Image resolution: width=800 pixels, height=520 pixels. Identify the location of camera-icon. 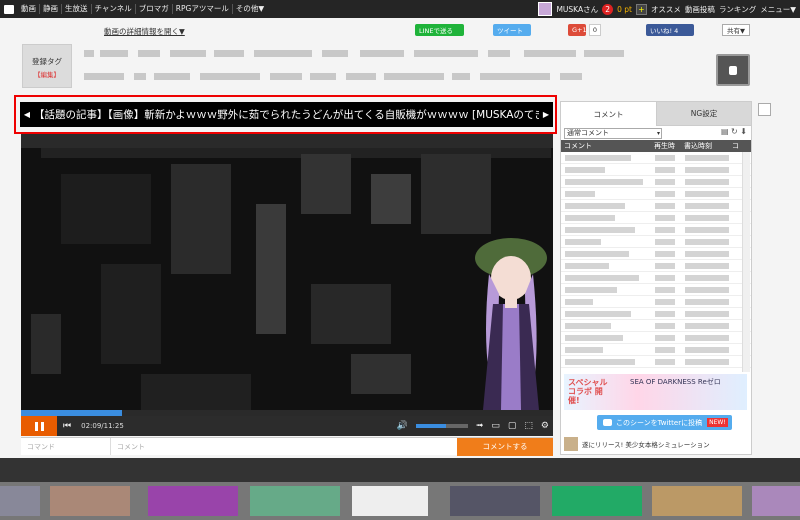
(607, 422).